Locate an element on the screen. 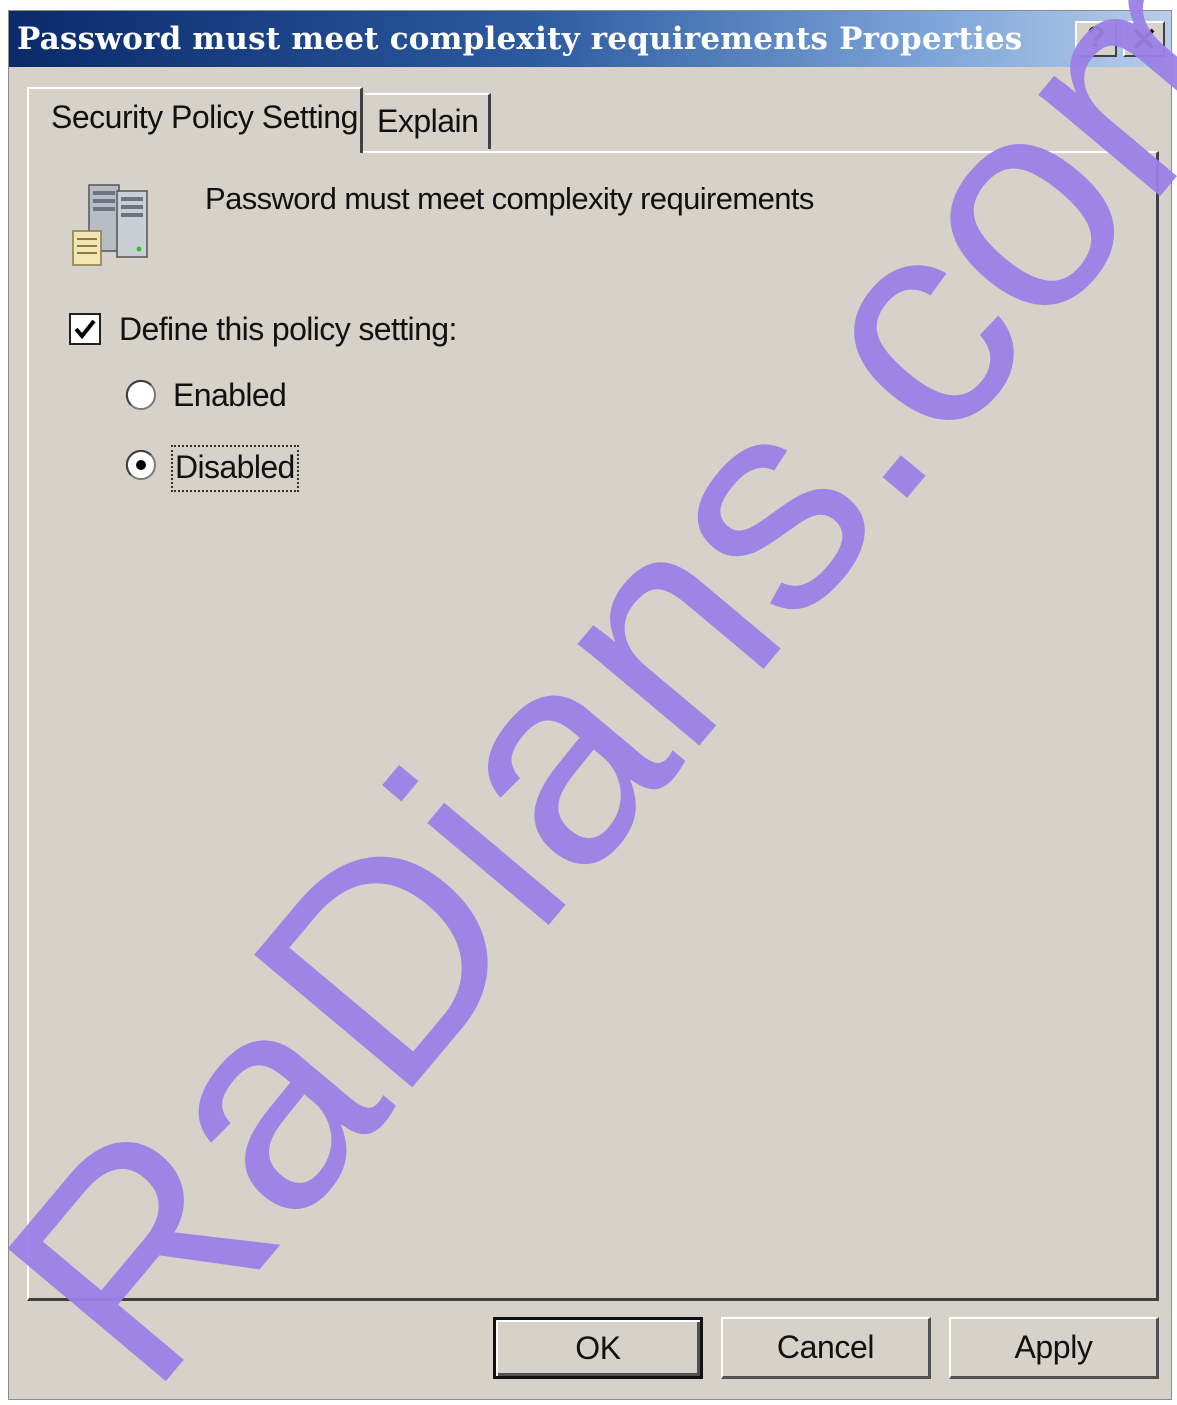 The height and width of the screenshot is (1405, 1177). close-button is located at coordinates (1144, 39).